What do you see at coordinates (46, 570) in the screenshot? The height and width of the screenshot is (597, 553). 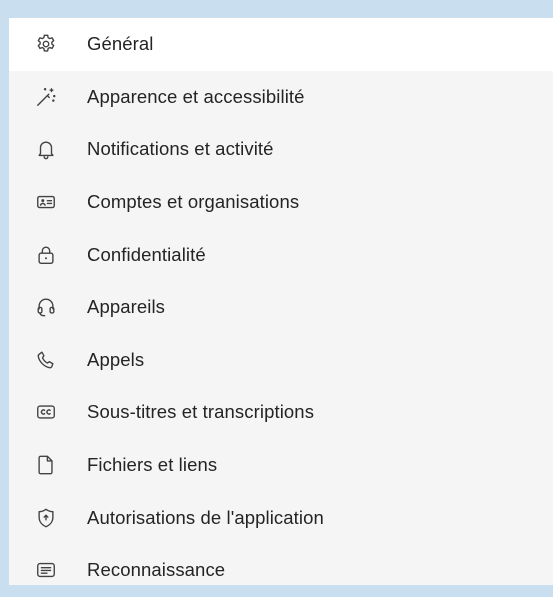 I see `recognition-card-icon` at bounding box center [46, 570].